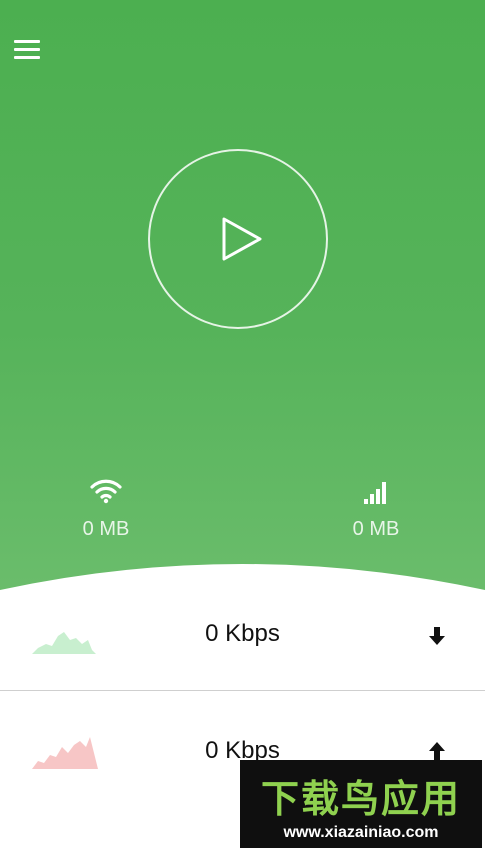  Describe the element at coordinates (242, 239) in the screenshot. I see `play-icon` at that location.